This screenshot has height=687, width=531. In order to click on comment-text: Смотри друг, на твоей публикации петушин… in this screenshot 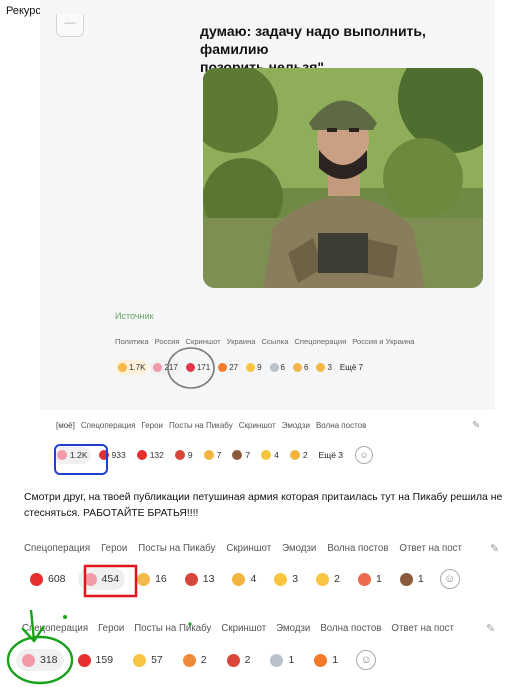, I will do `click(263, 505)`.